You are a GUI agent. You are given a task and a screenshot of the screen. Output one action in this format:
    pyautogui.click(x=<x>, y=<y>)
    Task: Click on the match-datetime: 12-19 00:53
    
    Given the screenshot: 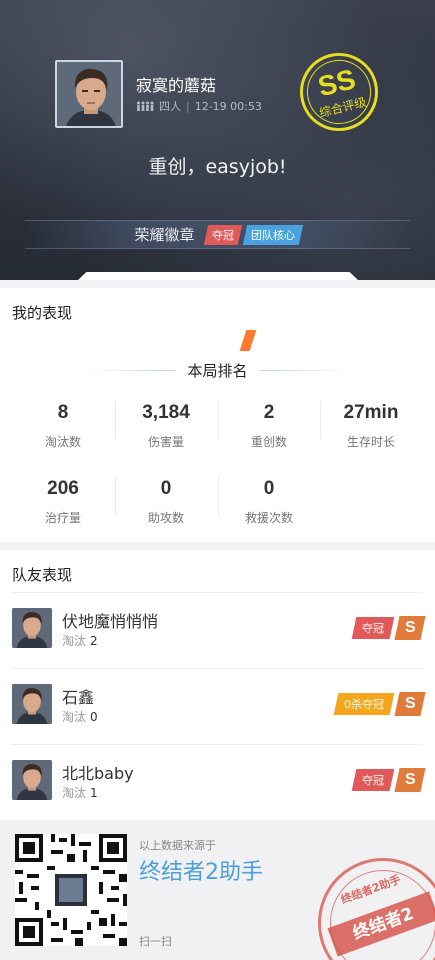 What is the action you would take?
    pyautogui.click(x=228, y=106)
    